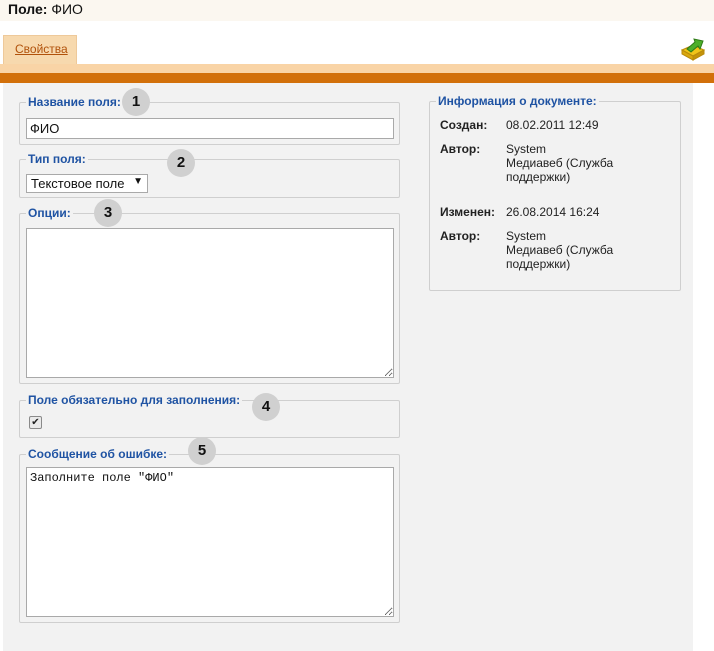 This screenshot has width=714, height=651. What do you see at coordinates (560, 250) in the screenshot?
I see `modified-author-value: System Медиавеб (Служба поддержки)` at bounding box center [560, 250].